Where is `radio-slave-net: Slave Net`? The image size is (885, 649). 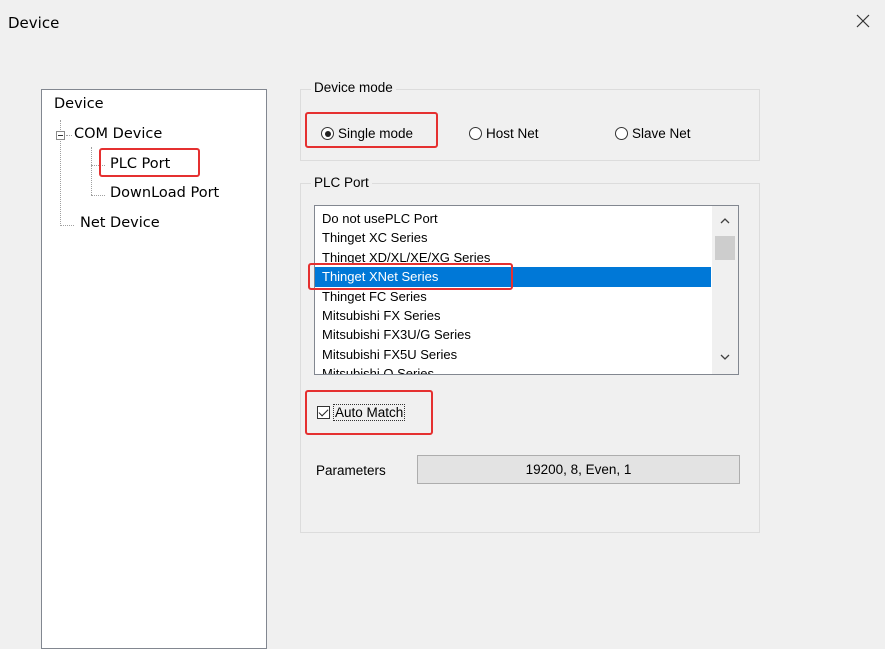
radio-slave-net: Slave Net is located at coordinates (653, 133).